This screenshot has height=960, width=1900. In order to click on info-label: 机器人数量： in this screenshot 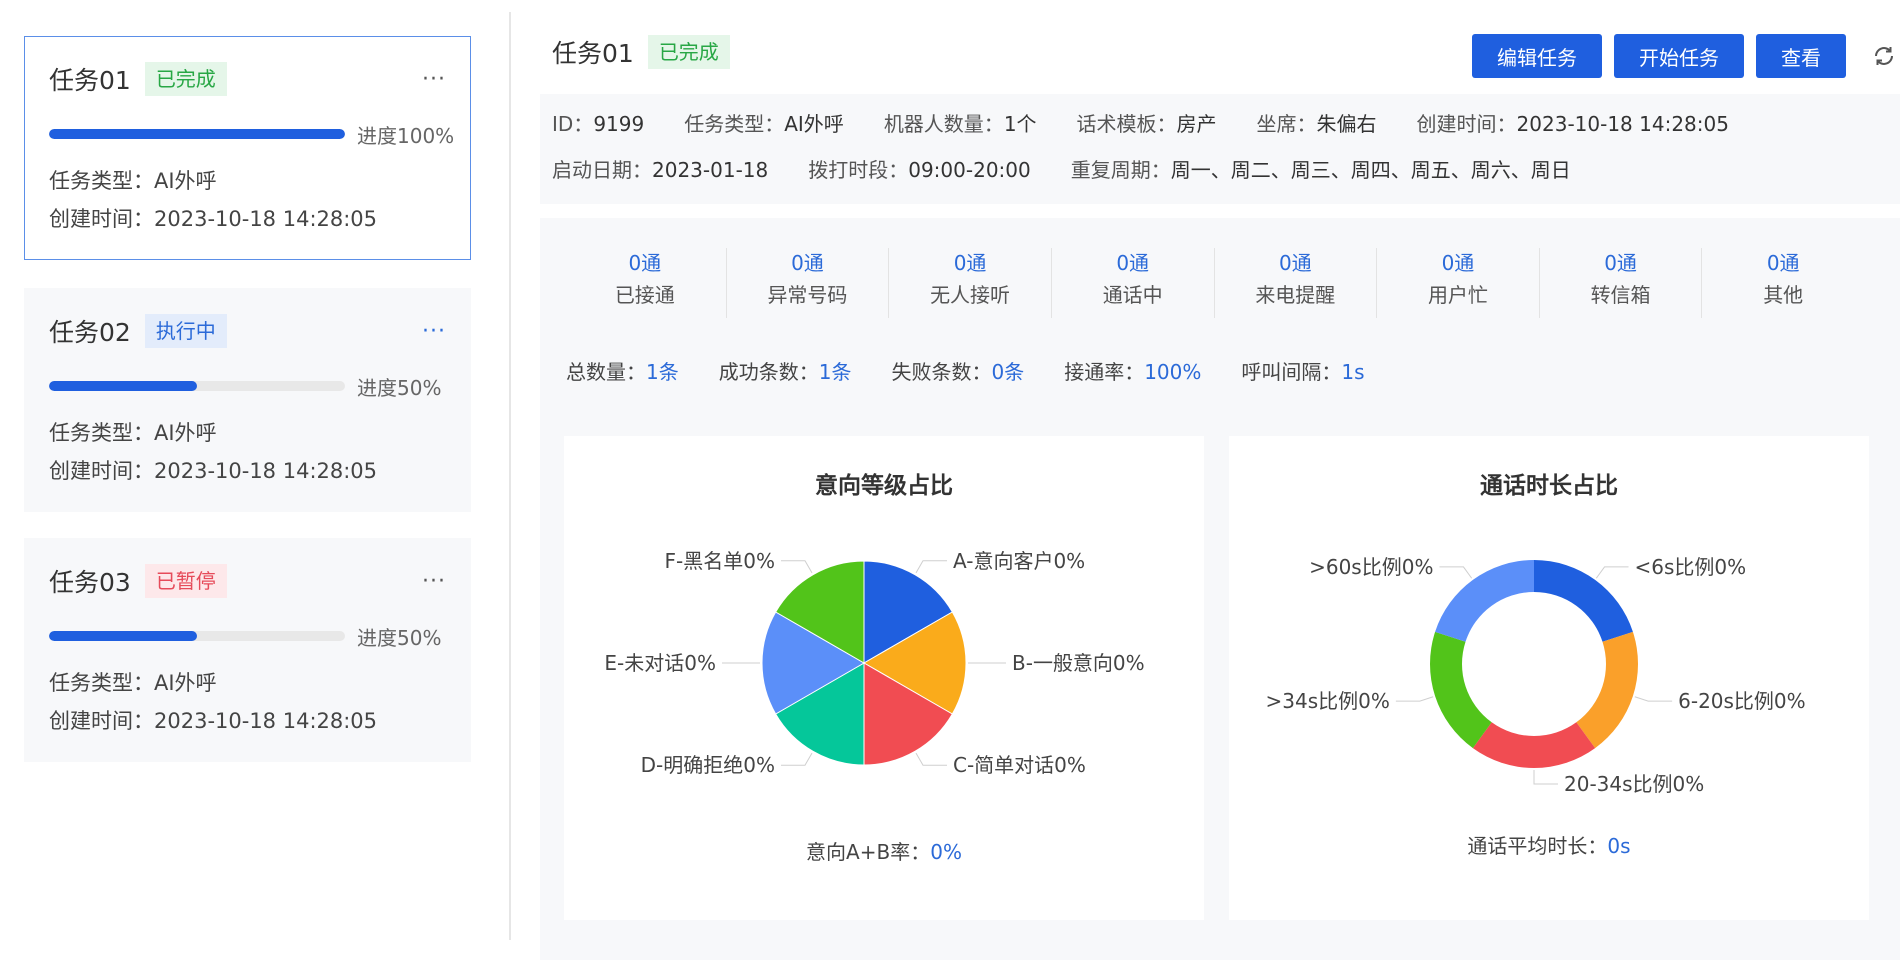, I will do `click(943, 124)`.